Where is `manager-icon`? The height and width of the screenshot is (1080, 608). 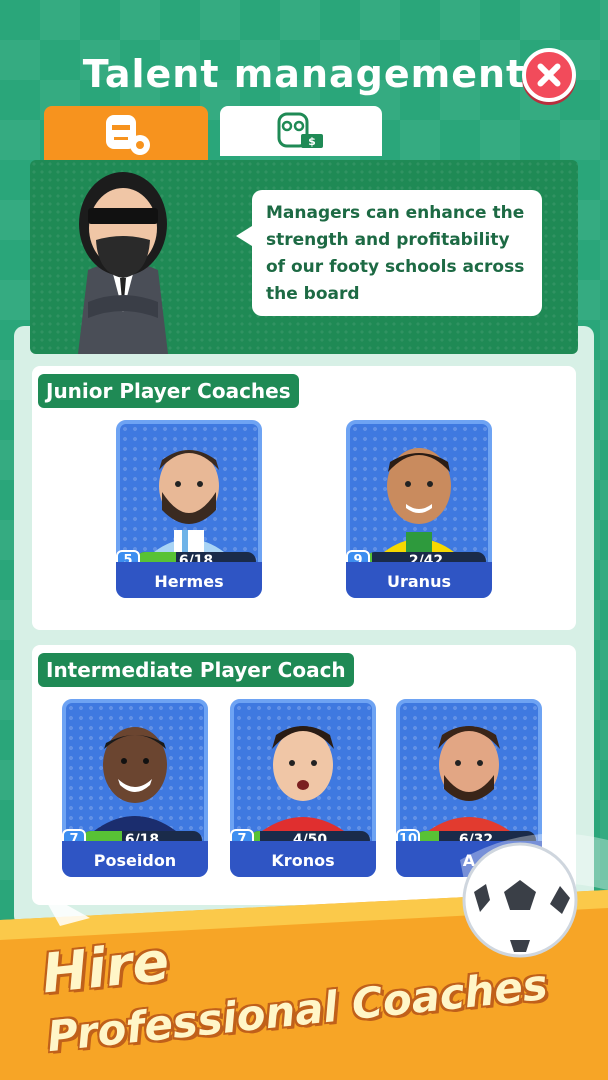 manager-icon is located at coordinates (128, 135).